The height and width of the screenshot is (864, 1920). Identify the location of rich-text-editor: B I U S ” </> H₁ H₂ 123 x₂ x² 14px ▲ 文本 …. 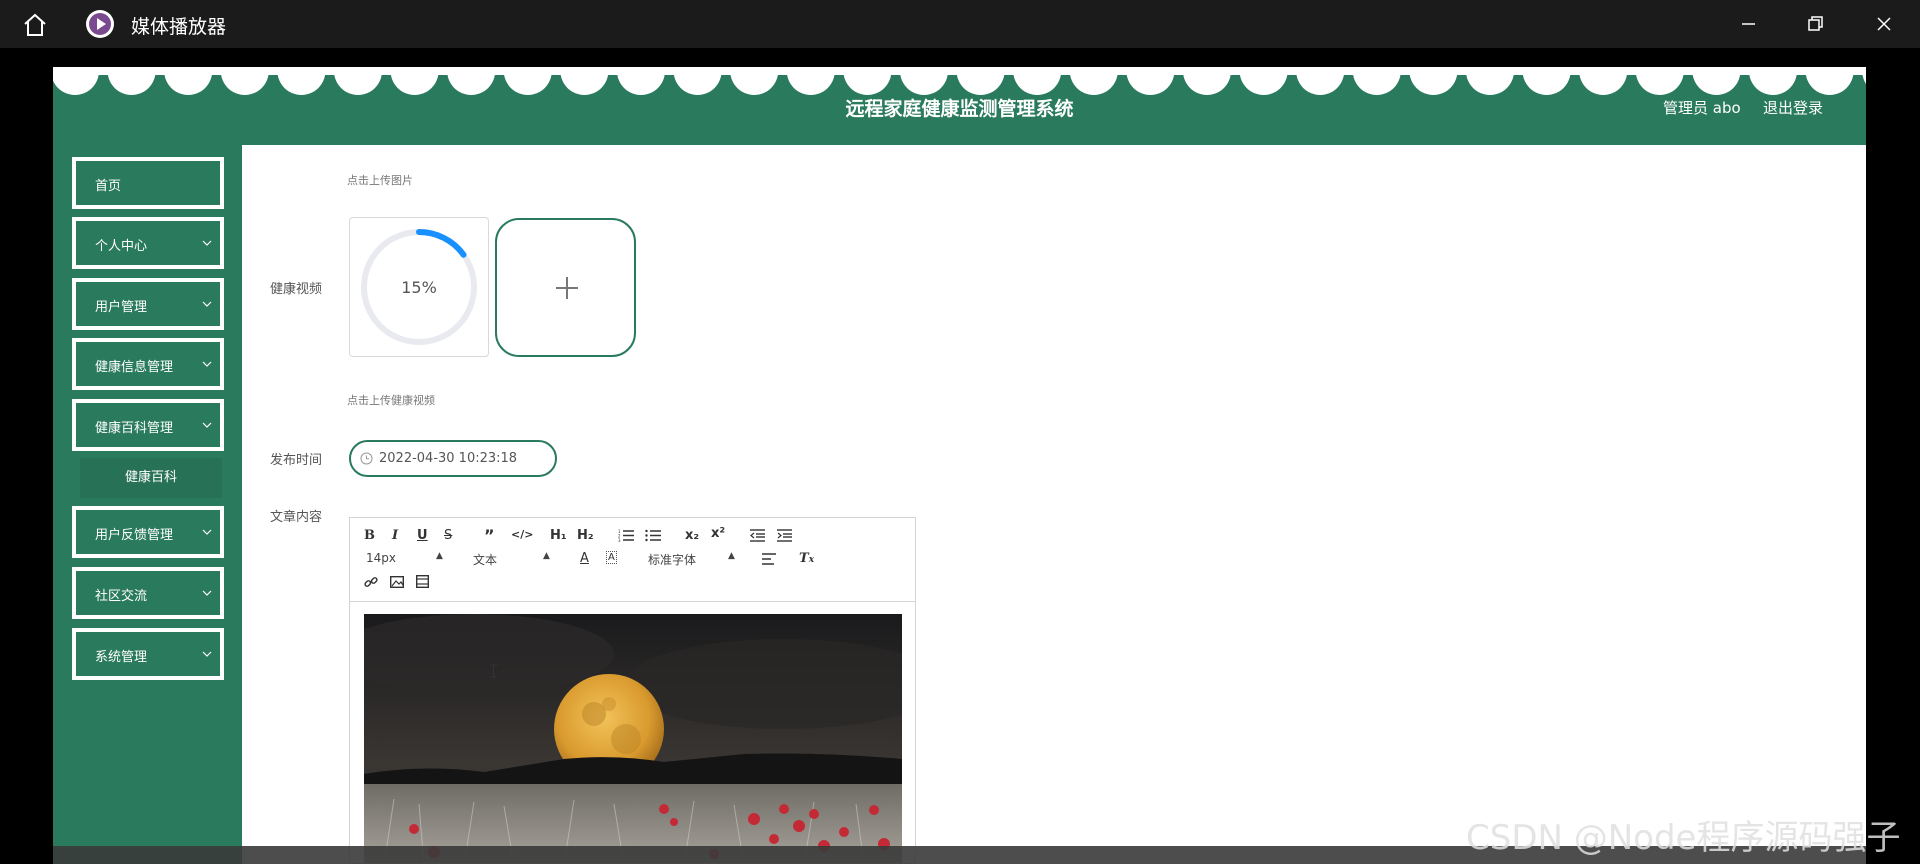
(632, 690).